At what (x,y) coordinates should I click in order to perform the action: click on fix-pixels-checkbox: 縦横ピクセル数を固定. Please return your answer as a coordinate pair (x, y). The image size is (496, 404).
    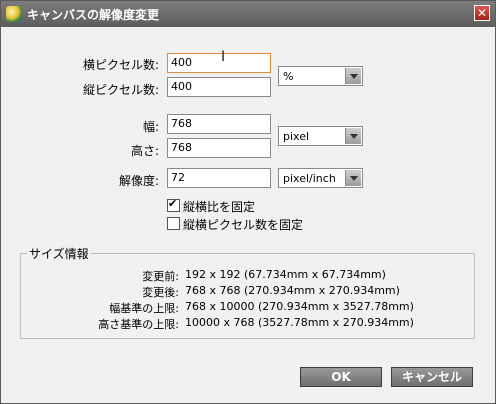
    Looking at the image, I should click on (235, 224).